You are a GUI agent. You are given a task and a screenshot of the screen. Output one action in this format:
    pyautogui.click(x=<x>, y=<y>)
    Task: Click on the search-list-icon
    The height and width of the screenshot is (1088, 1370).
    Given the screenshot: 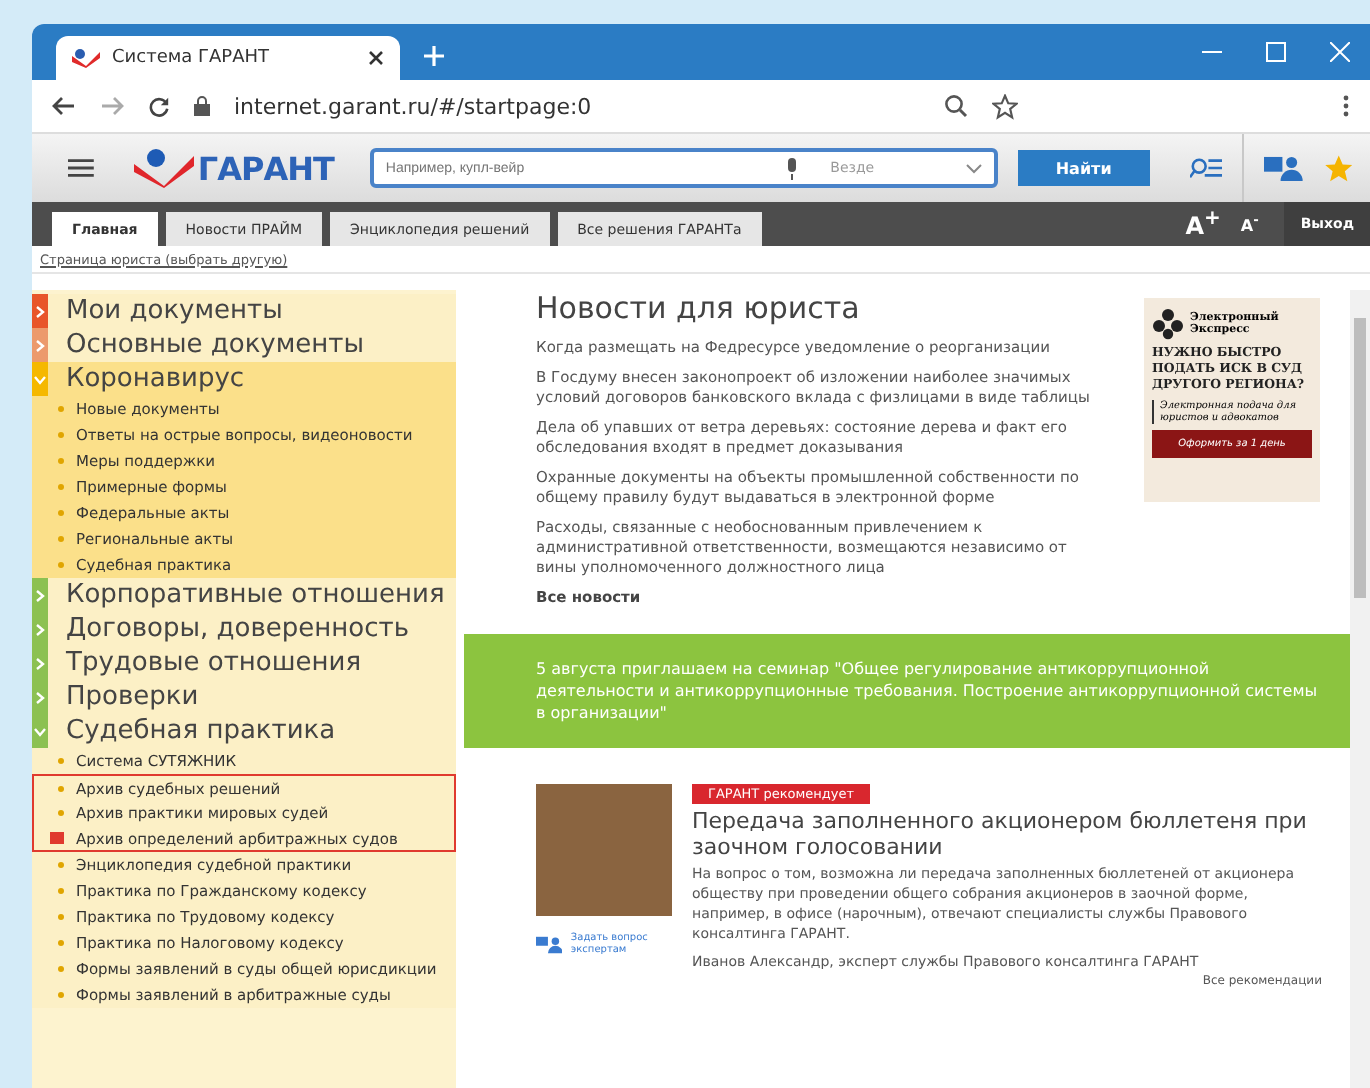 What is the action you would take?
    pyautogui.click(x=1206, y=168)
    